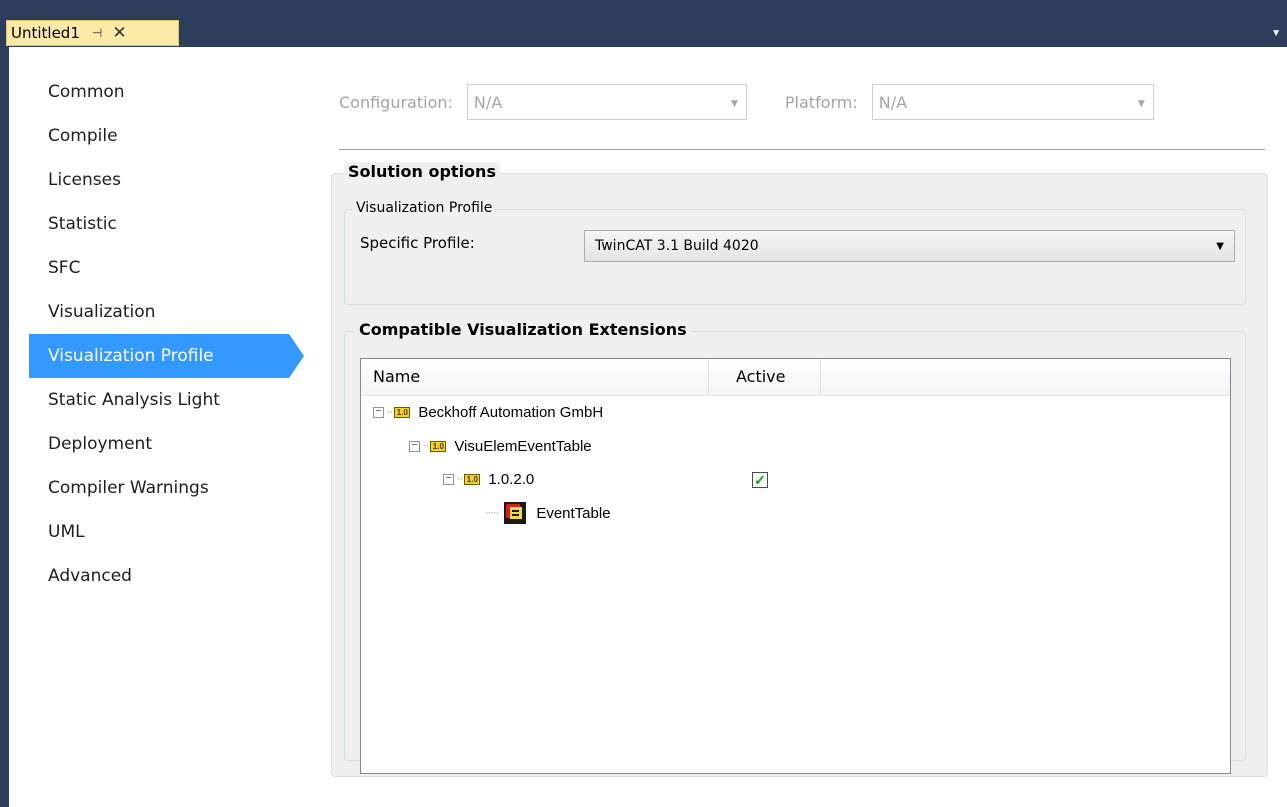 The height and width of the screenshot is (807, 1287). I want to click on platform-value: N/A, so click(893, 102).